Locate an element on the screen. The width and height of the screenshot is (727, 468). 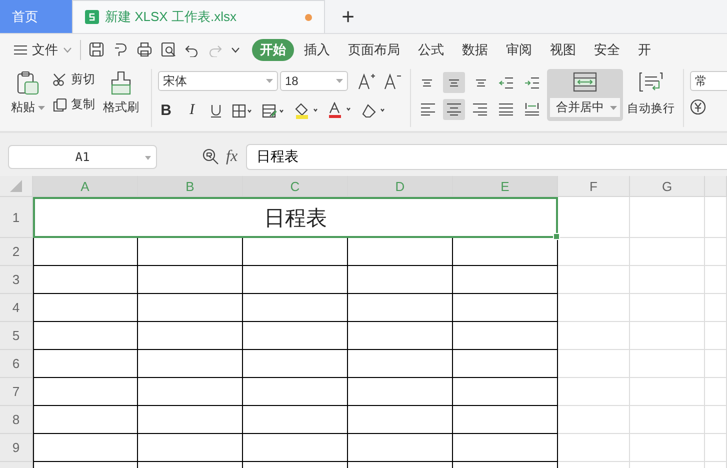
align-bottom-icon is located at coordinates (481, 82).